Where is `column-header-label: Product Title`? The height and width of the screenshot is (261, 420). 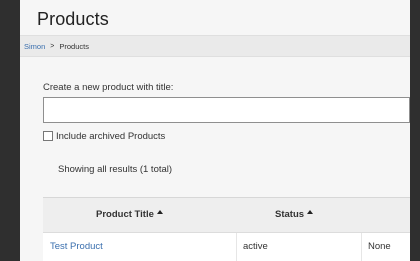
column-header-label: Product Title is located at coordinates (125, 214).